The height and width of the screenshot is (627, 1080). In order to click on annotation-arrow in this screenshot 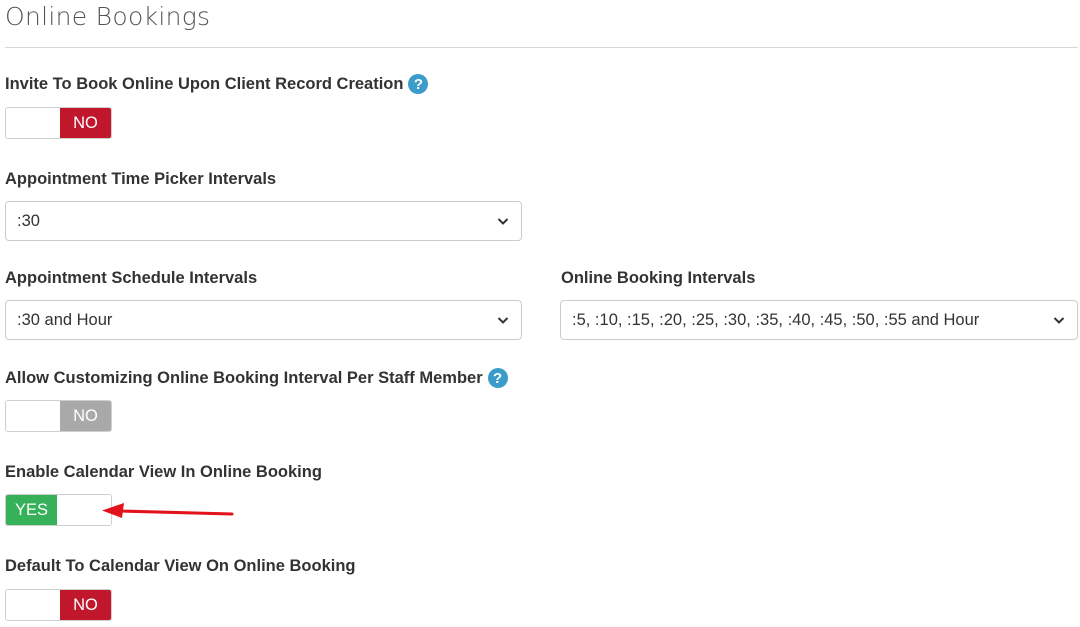, I will do `click(168, 510)`.